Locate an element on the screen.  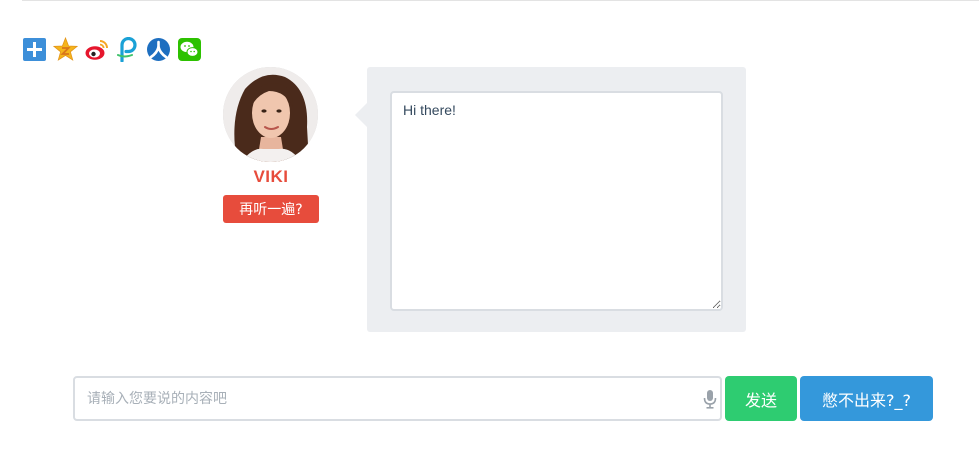
speech-bubble-tail is located at coordinates (361, 115).